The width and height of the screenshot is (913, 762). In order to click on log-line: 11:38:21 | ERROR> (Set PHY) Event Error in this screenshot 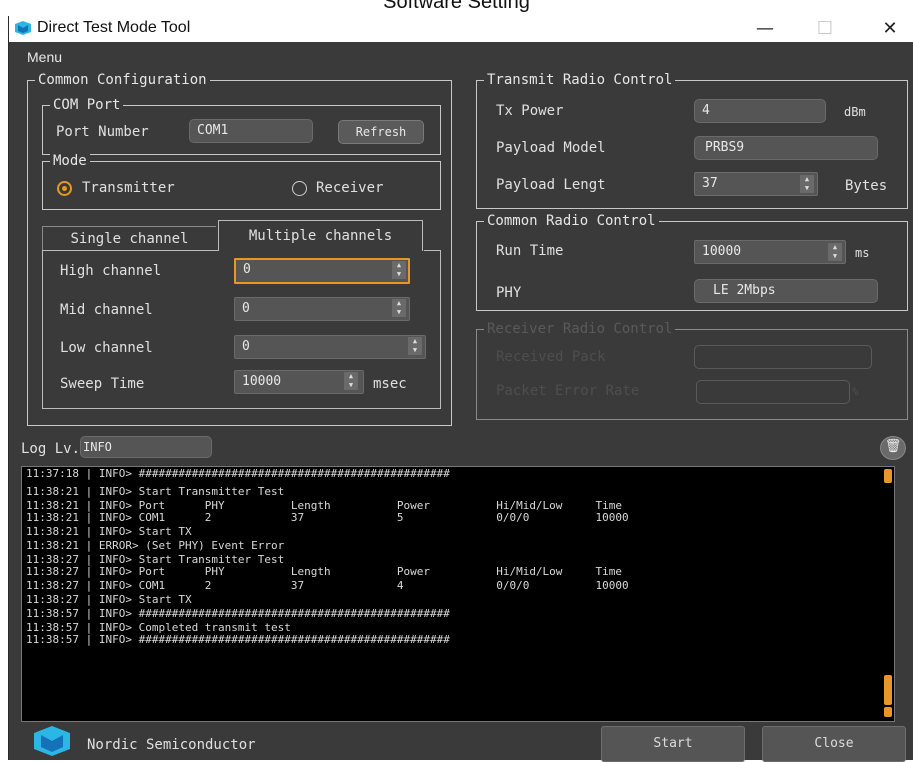, I will do `click(155, 545)`.